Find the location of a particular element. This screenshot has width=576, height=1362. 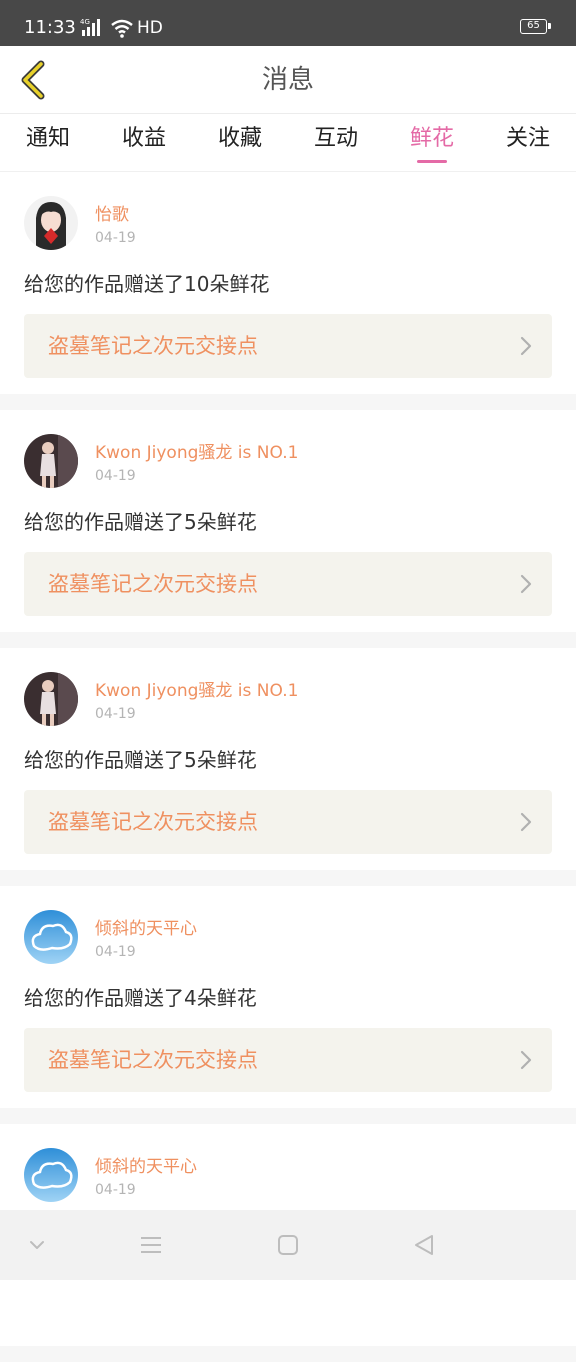

back-triangle-icon is located at coordinates (424, 1245).